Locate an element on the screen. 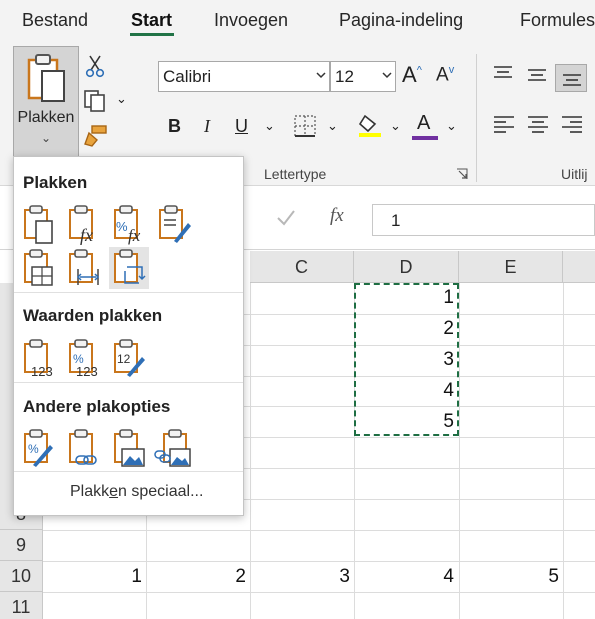 The image size is (595, 619). font-color-button: A is located at coordinates (425, 127).